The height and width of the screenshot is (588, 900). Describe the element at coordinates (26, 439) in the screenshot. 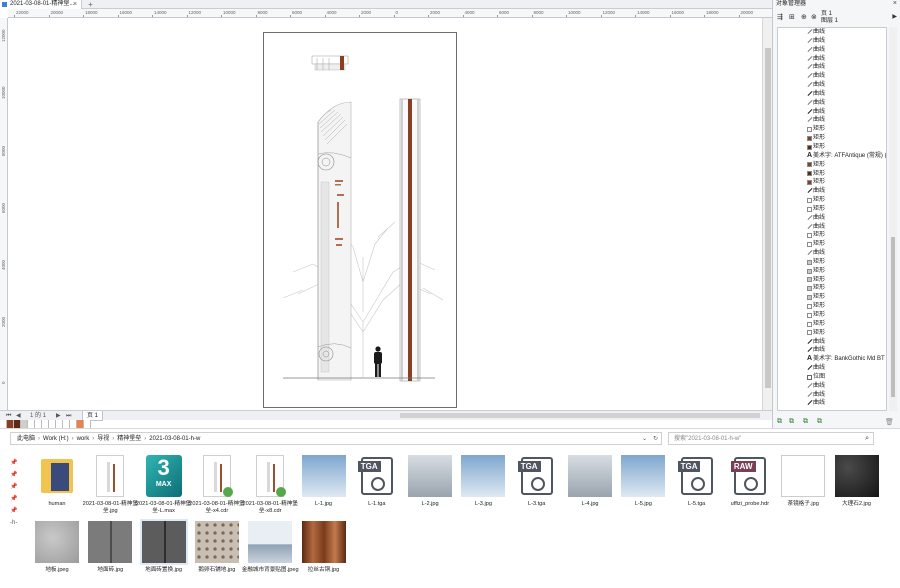

I see `breadcrumb-item: 此电脑` at that location.